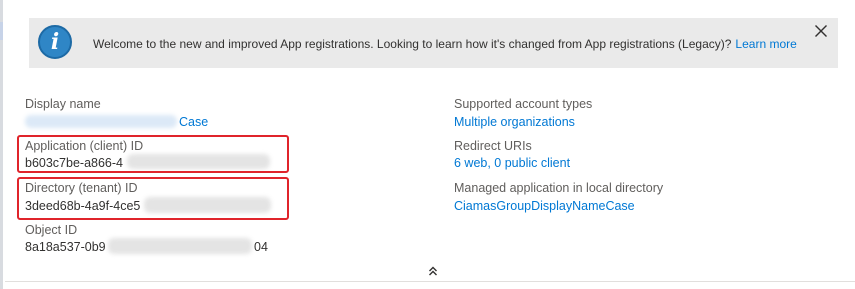 This screenshot has height=289, width=855. What do you see at coordinates (1, 31) in the screenshot?
I see `left-panel-edge-accent` at bounding box center [1, 31].